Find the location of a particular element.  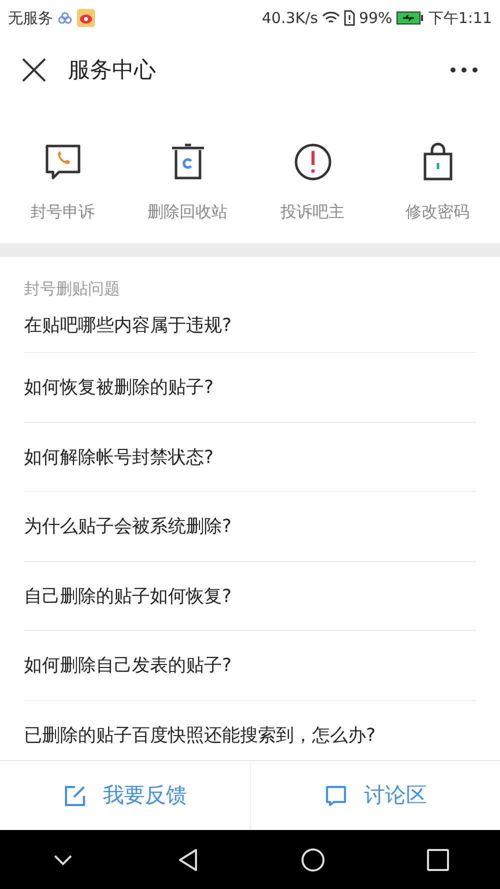

shortcut-button: 投诉吧主 is located at coordinates (312, 183).